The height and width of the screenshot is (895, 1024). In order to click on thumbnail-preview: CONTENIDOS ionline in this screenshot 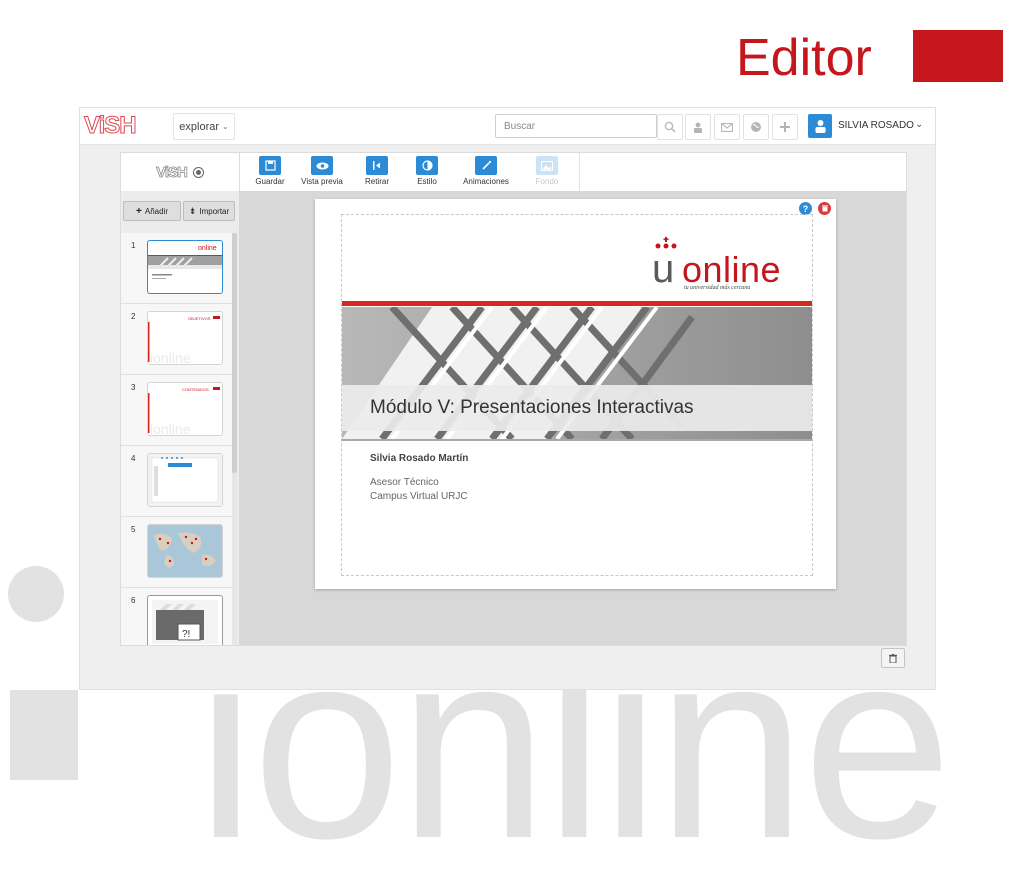, I will do `click(185, 409)`.